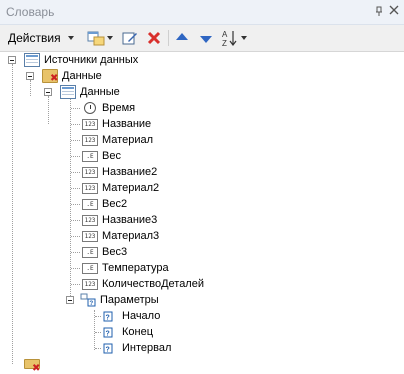  I want to click on toolbar: Действия A Z, so click(202, 38).